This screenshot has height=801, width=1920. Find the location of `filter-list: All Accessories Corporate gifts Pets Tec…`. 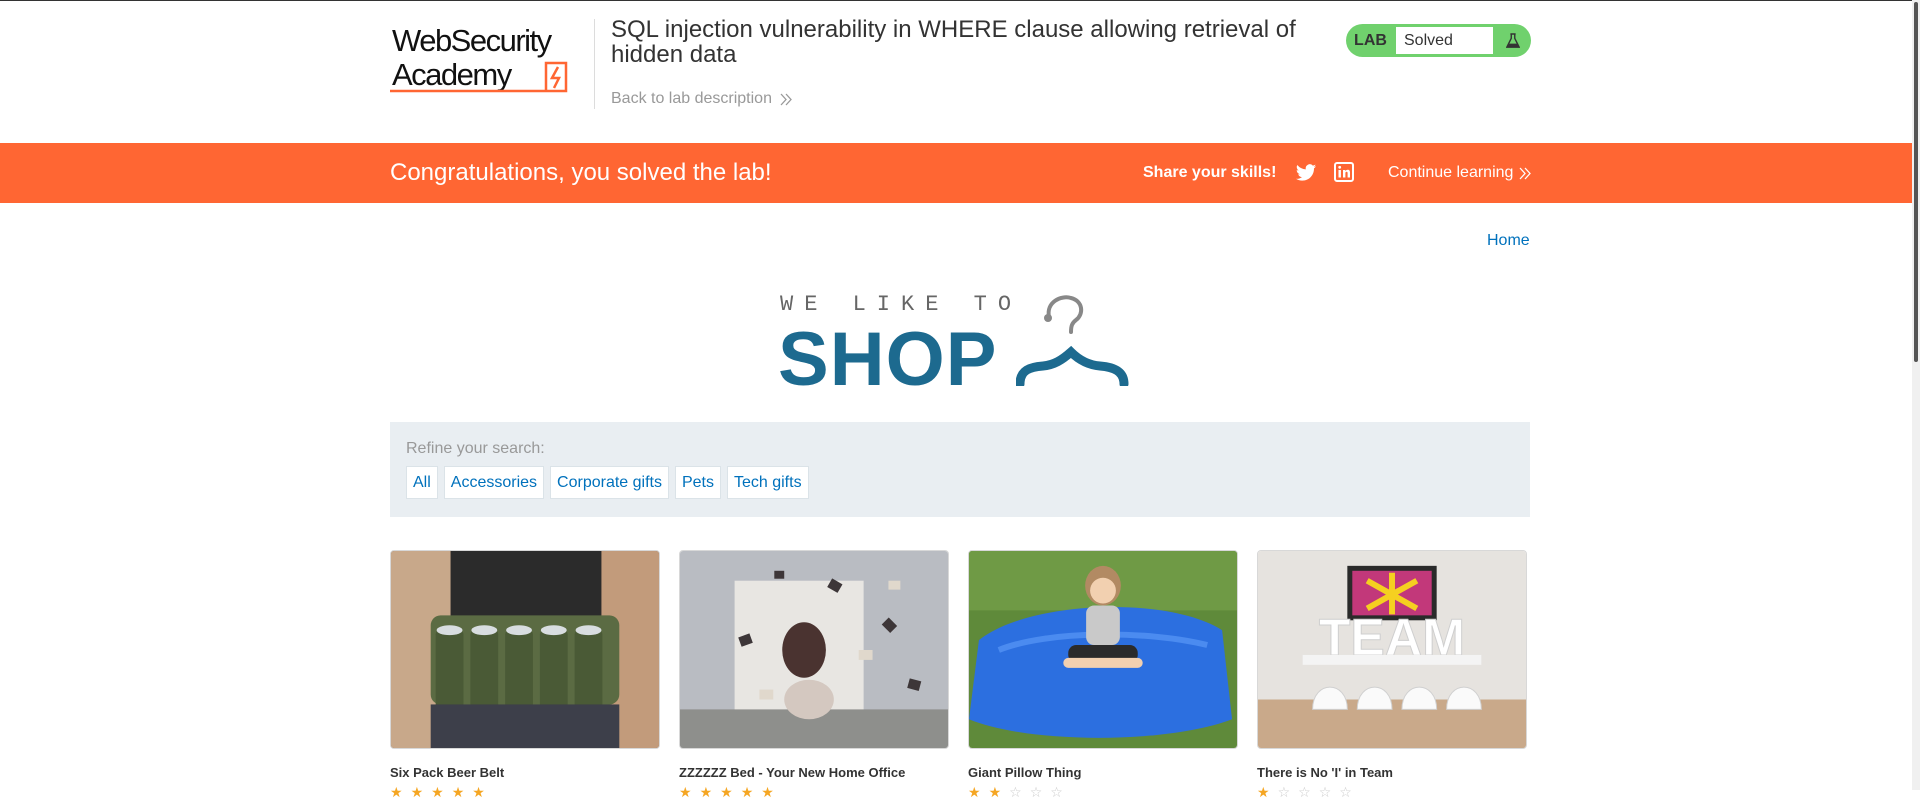

filter-list: All Accessories Corporate gifts Pets Tec… is located at coordinates (607, 482).